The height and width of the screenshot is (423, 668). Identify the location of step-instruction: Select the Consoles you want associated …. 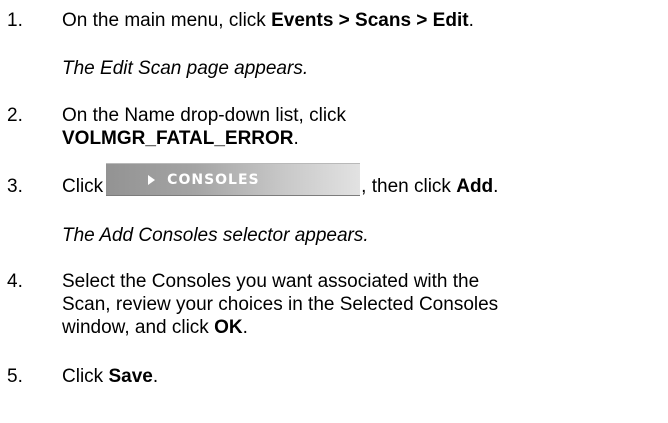
(280, 304).